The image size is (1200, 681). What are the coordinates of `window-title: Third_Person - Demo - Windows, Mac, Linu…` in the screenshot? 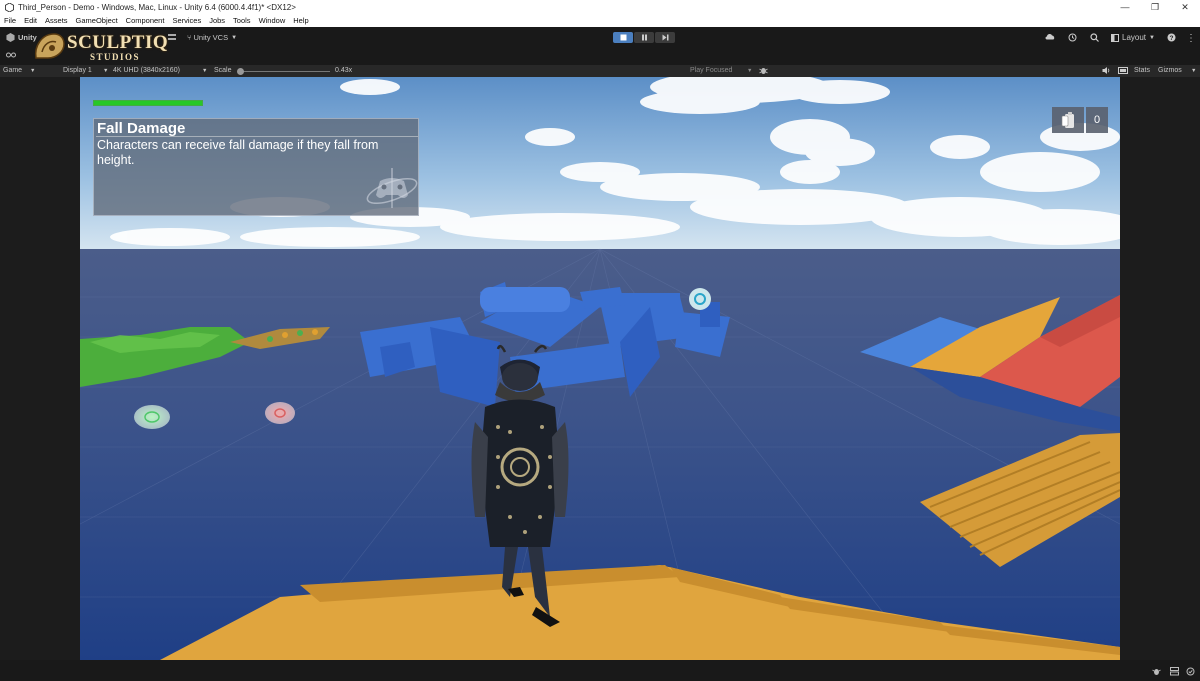 It's located at (157, 7).